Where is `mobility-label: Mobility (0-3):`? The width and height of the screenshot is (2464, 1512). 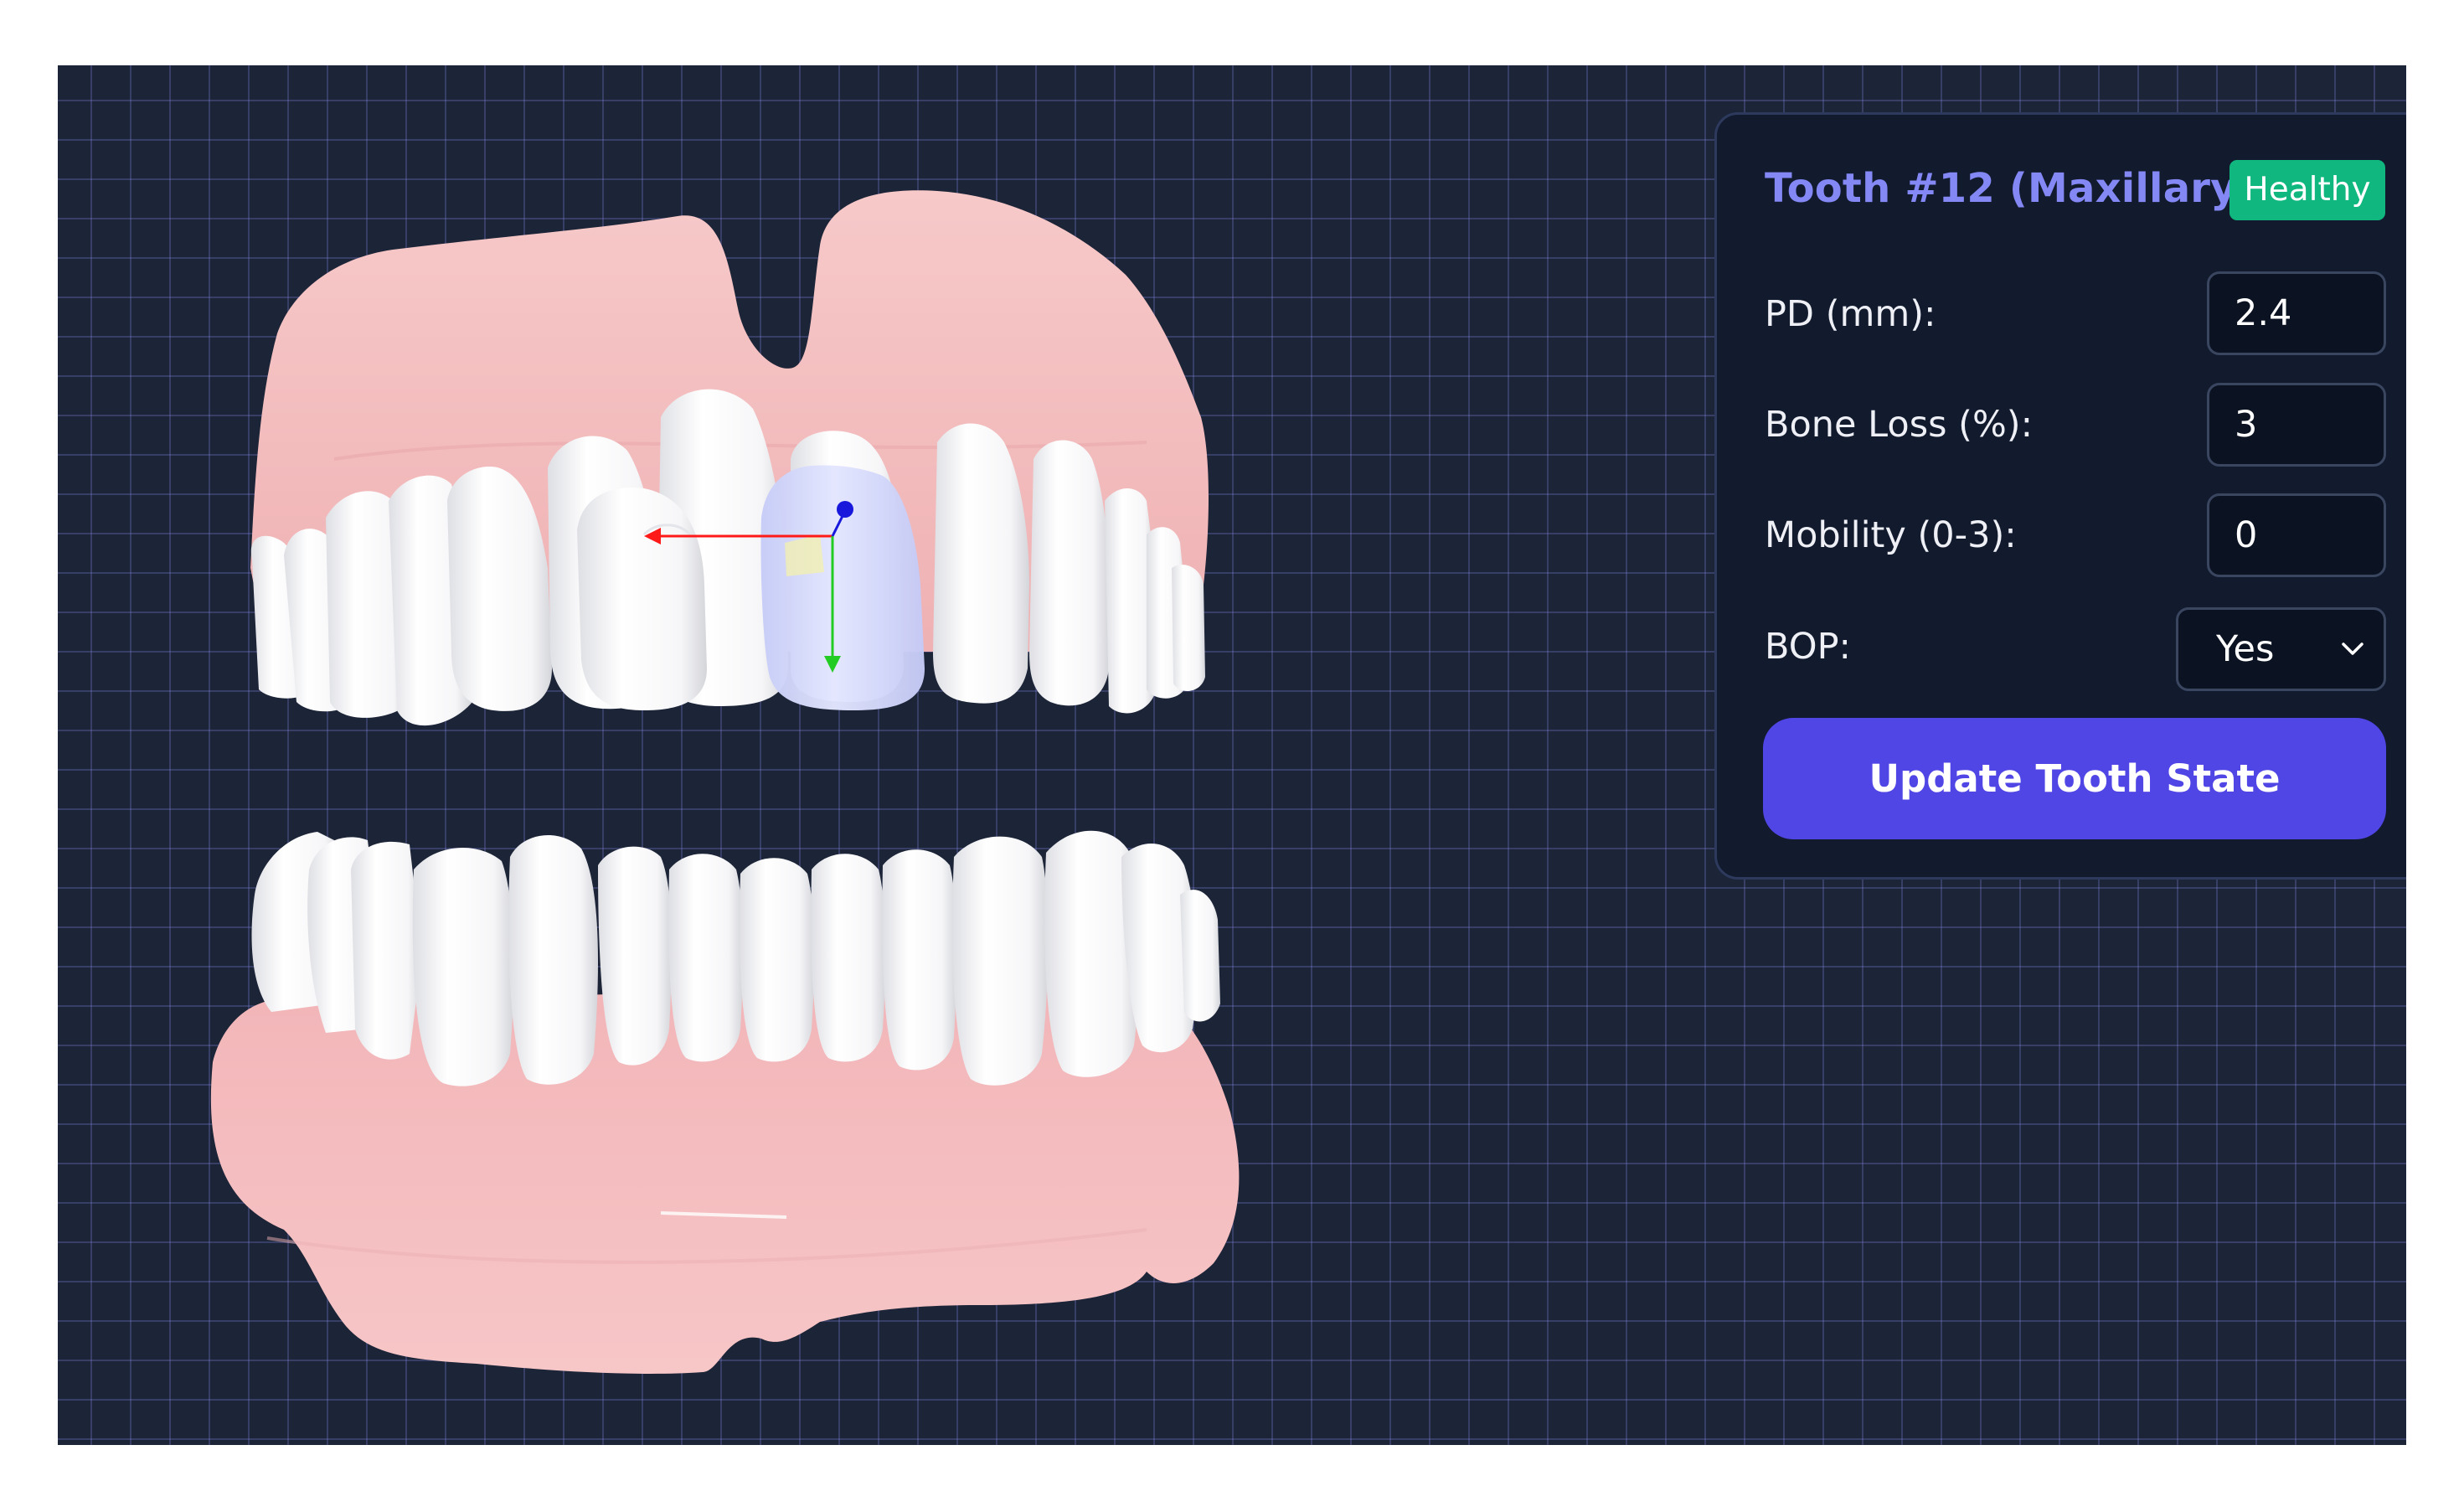
mobility-label: Mobility (0-3): is located at coordinates (1891, 535).